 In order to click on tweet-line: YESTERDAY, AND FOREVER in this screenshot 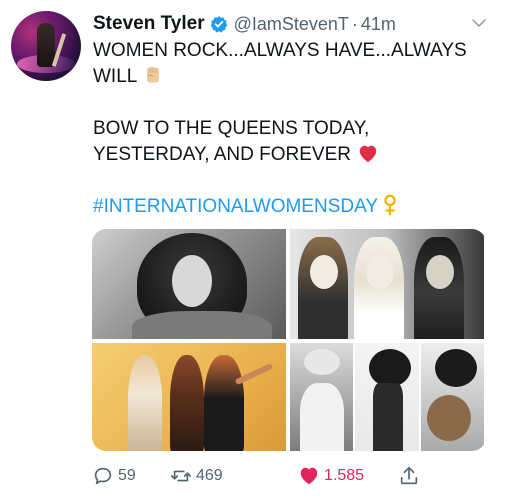, I will do `click(290, 155)`.